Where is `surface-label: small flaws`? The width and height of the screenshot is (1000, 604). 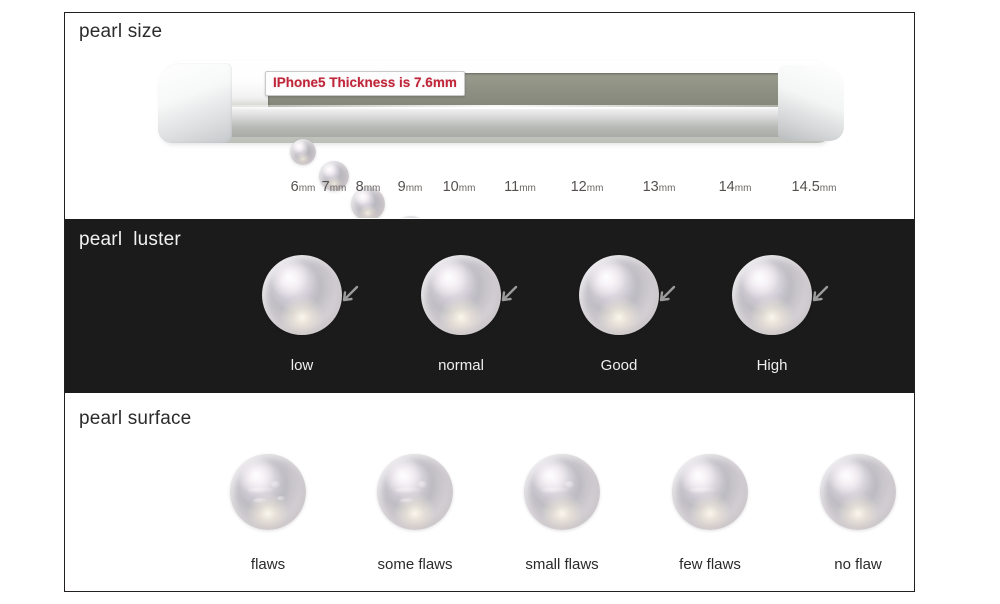
surface-label: small flaws is located at coordinates (562, 564).